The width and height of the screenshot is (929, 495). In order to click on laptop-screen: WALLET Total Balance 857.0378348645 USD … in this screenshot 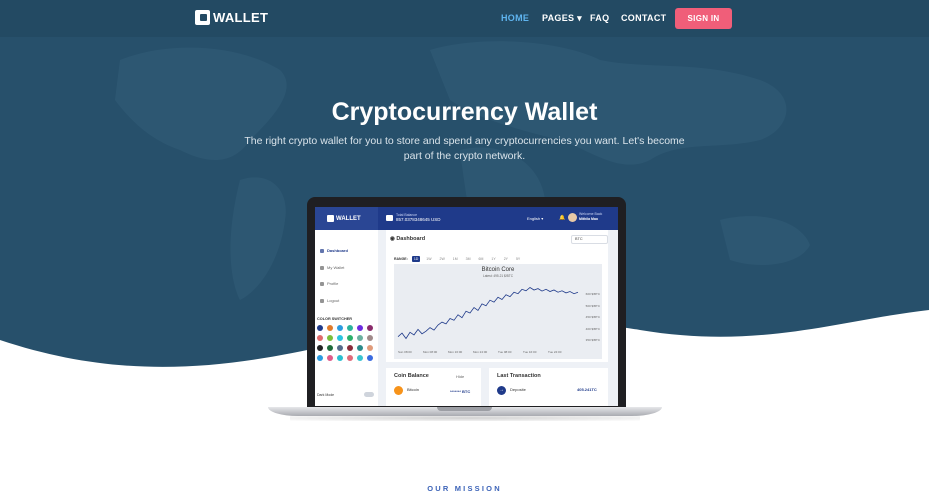, I will do `click(466, 306)`.